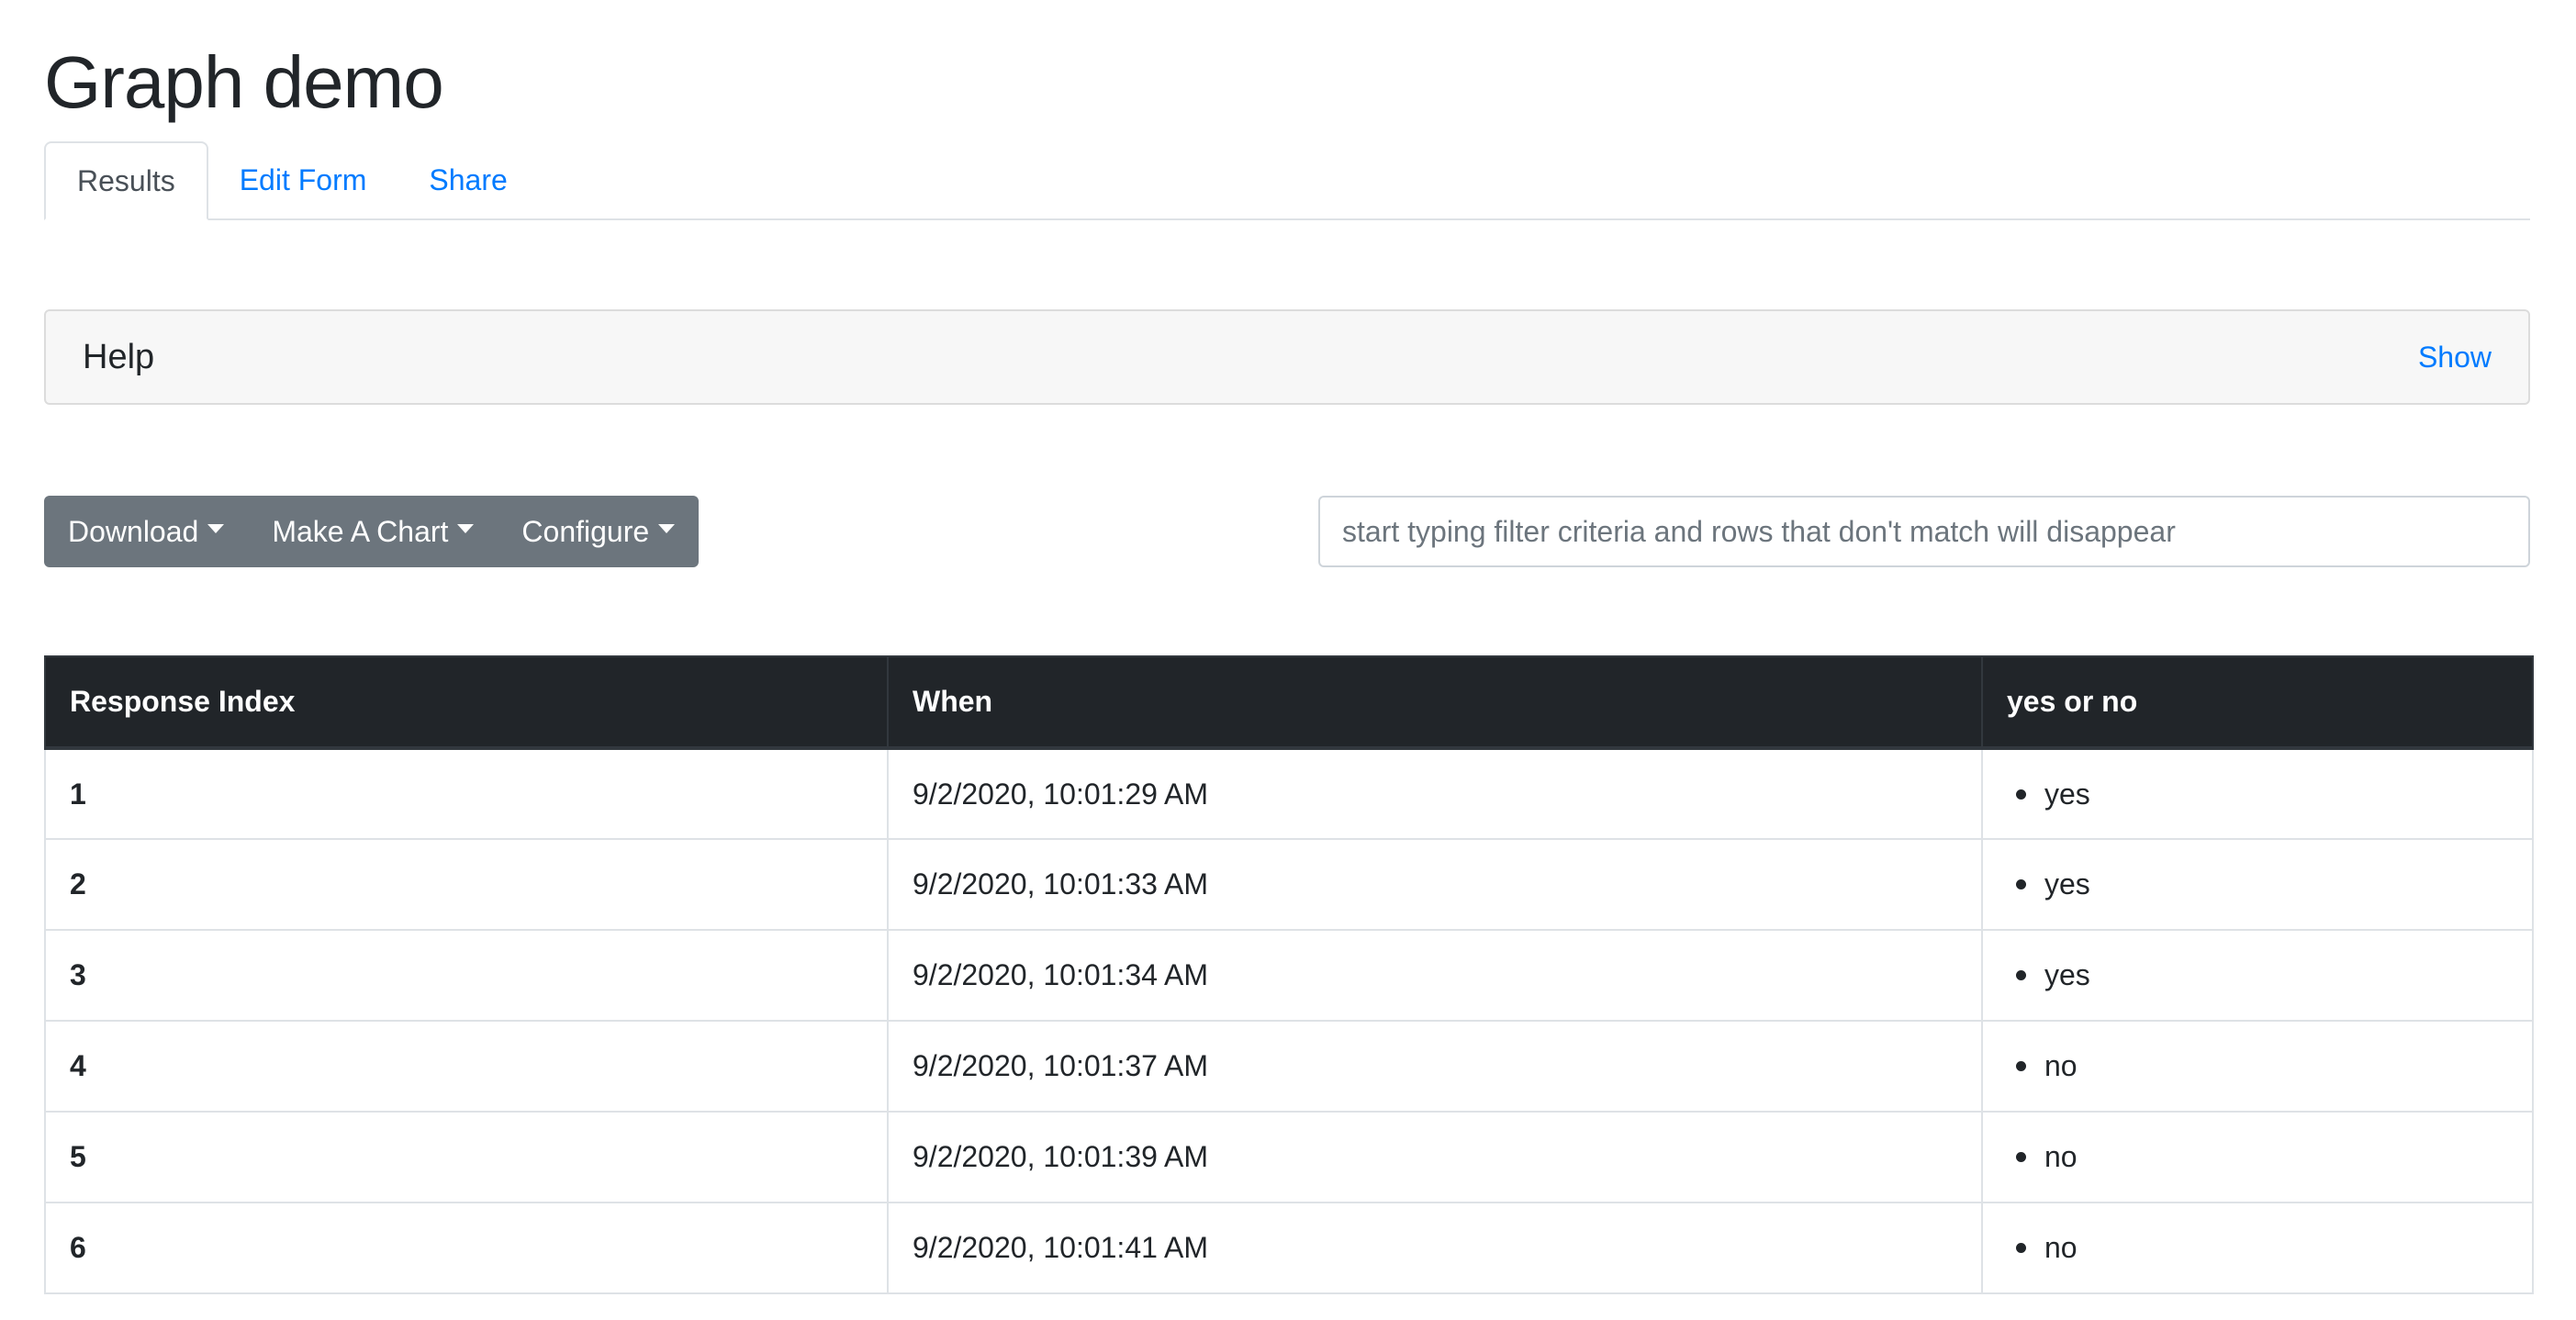 This screenshot has width=2576, height=1320. Describe the element at coordinates (360, 531) in the screenshot. I see `make-a-chart-button-label: Make A Chart` at that location.